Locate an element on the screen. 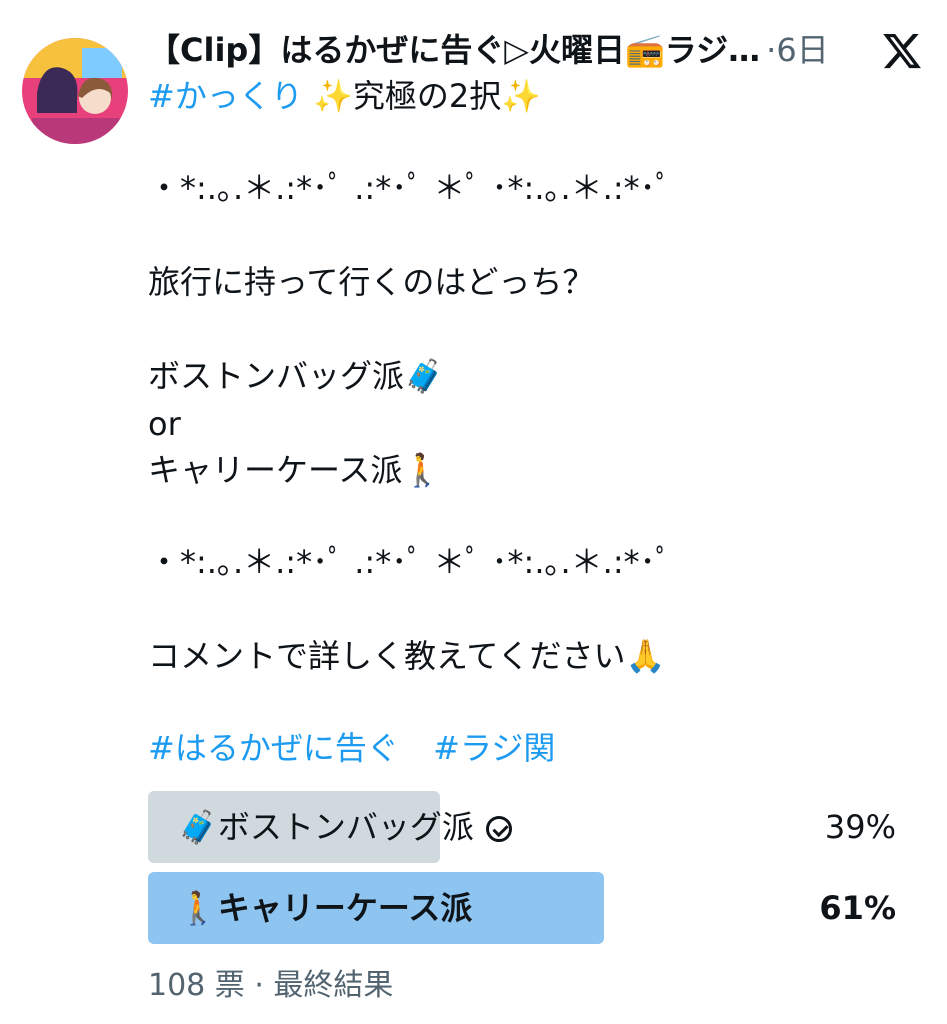 This screenshot has height=1024, width=947. timestamp: ·6日 is located at coordinates (797, 48).